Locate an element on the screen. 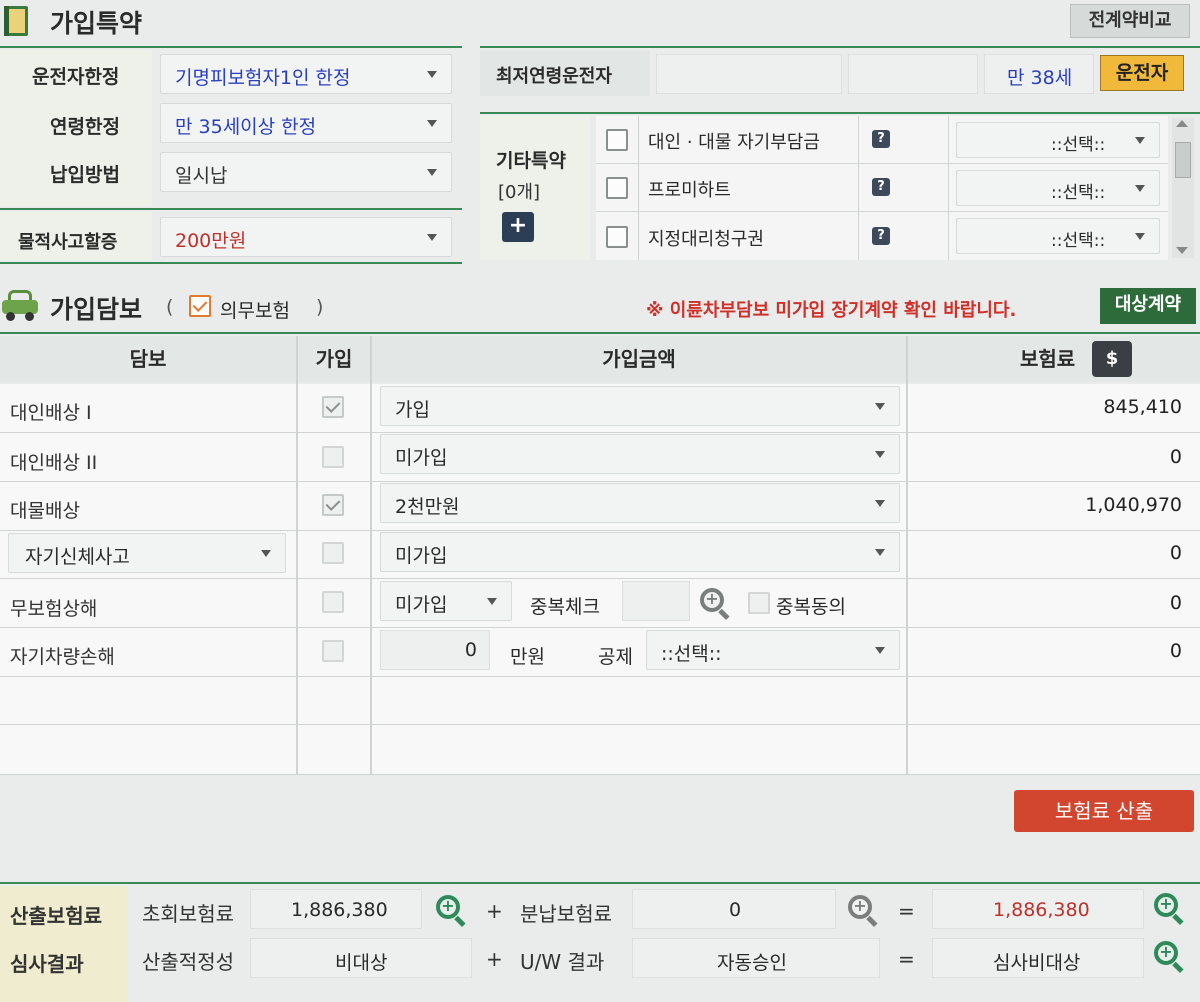  book-icon is located at coordinates (18, 22).